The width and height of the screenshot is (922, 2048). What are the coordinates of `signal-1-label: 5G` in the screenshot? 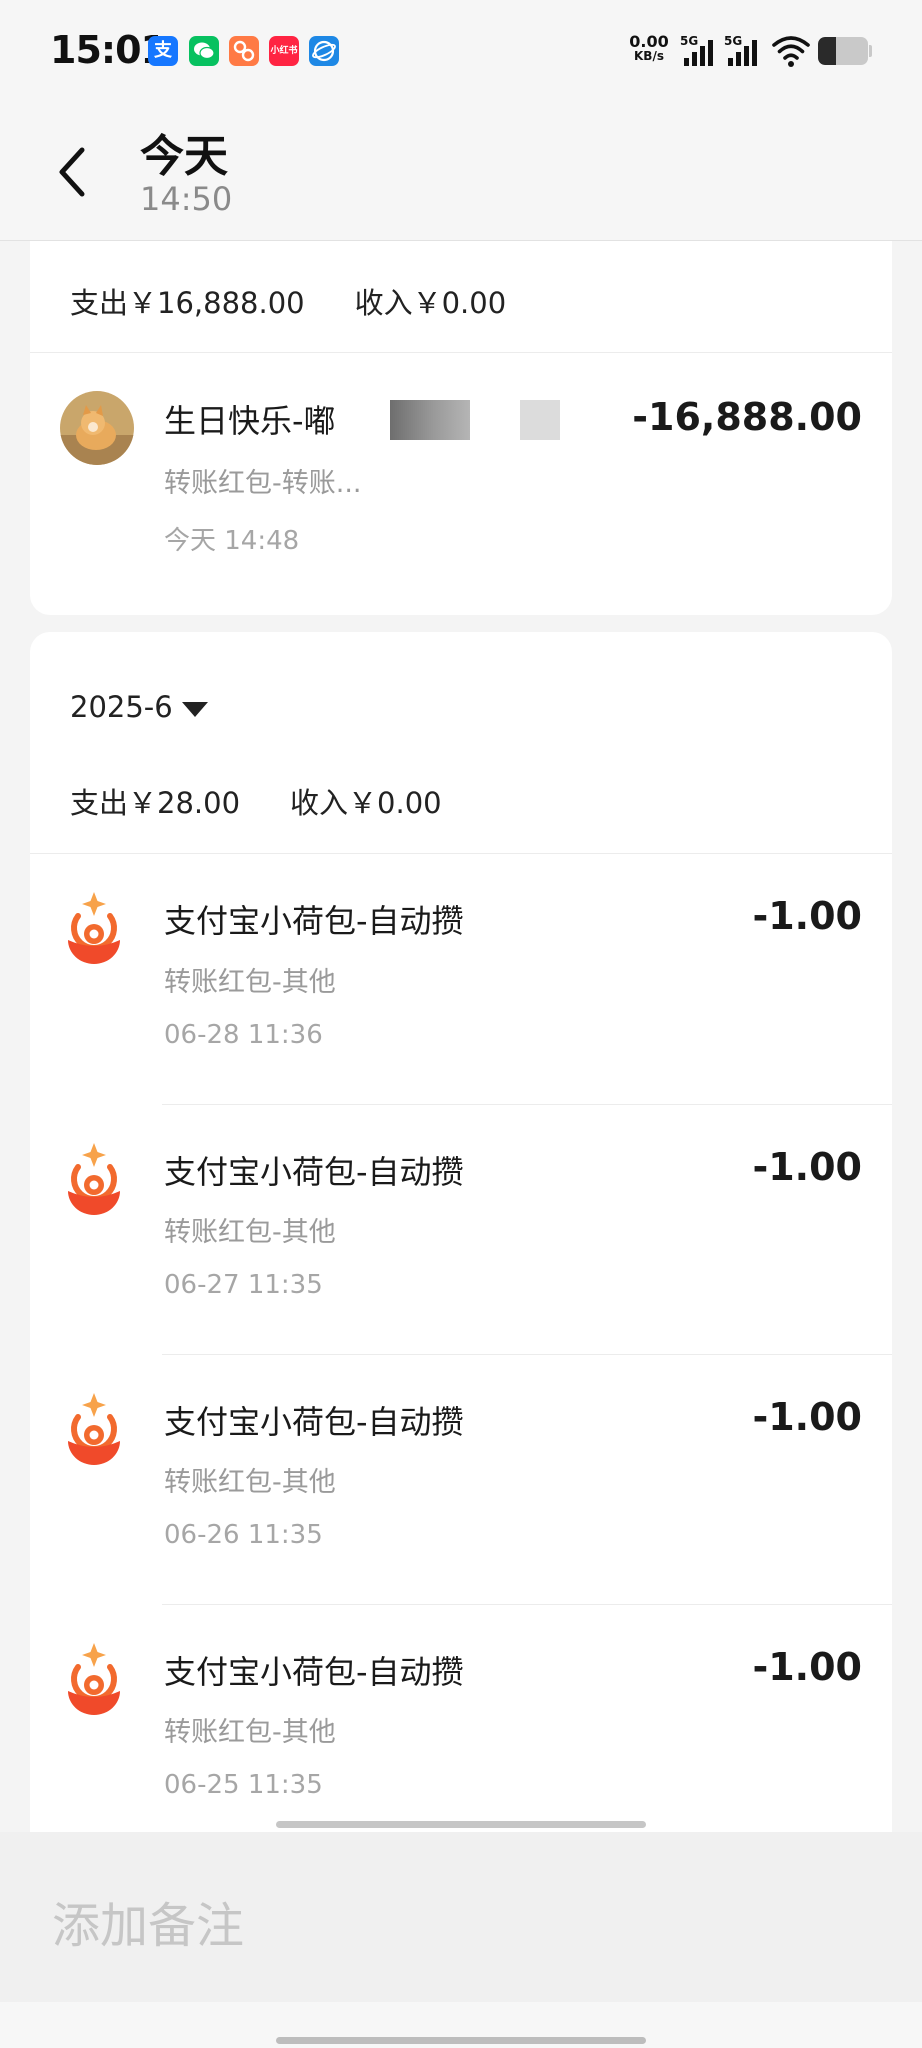 It's located at (689, 41).